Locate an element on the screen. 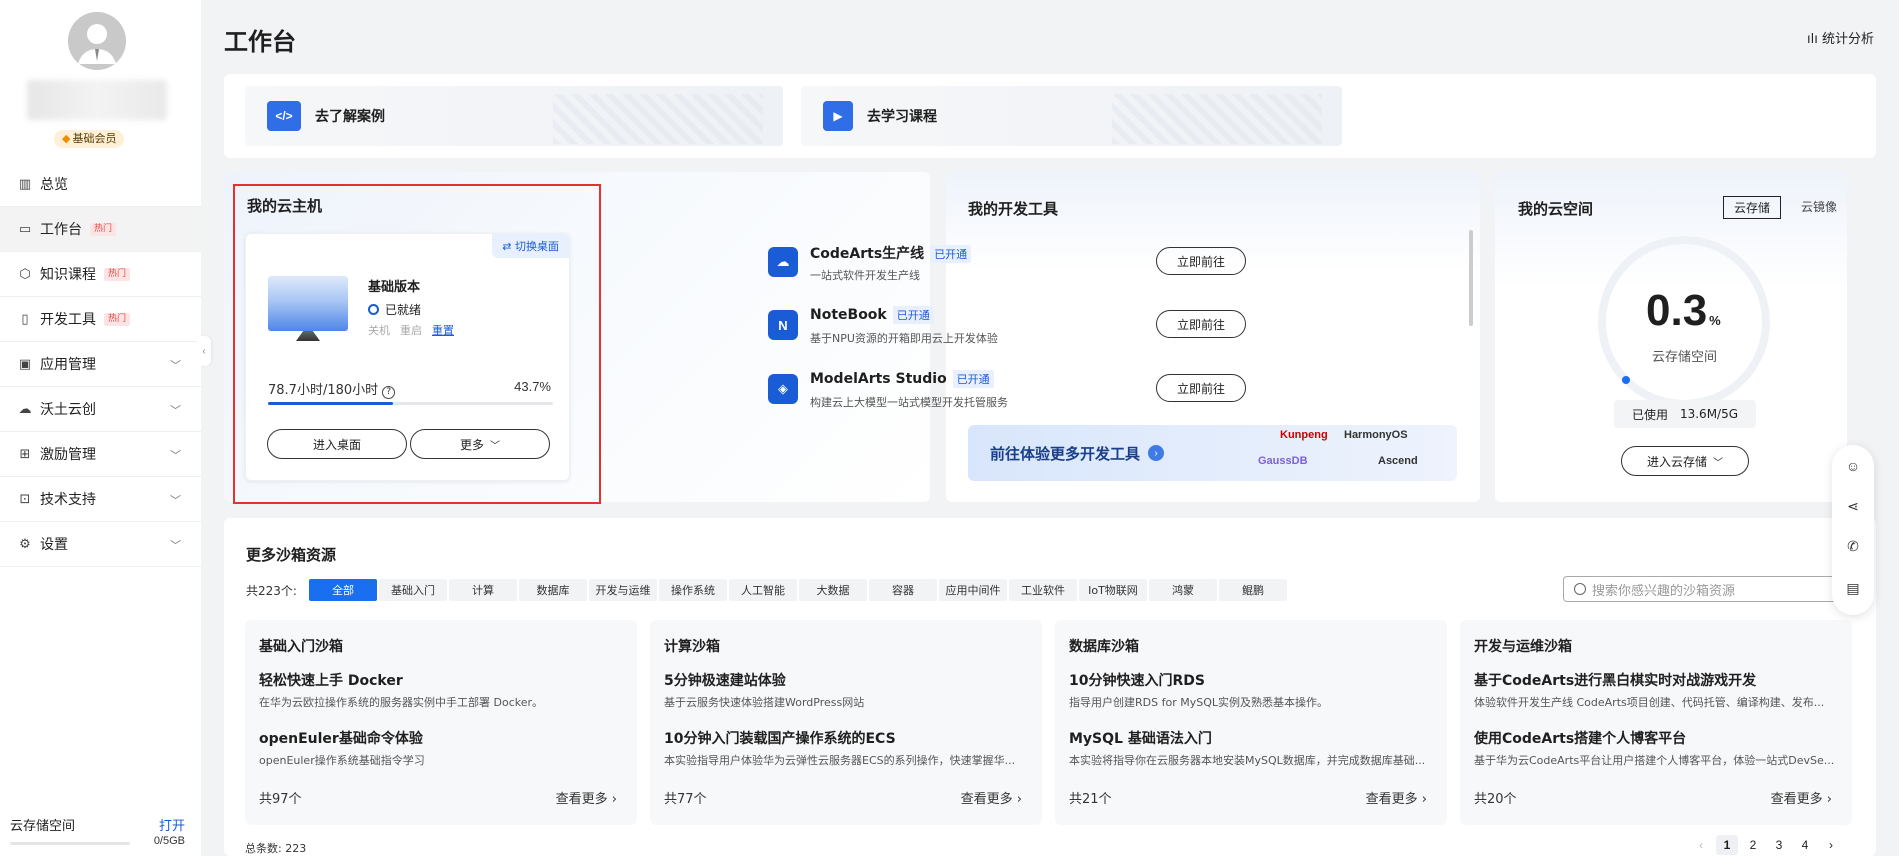  code-file-icon: ▯ is located at coordinates (25, 319).